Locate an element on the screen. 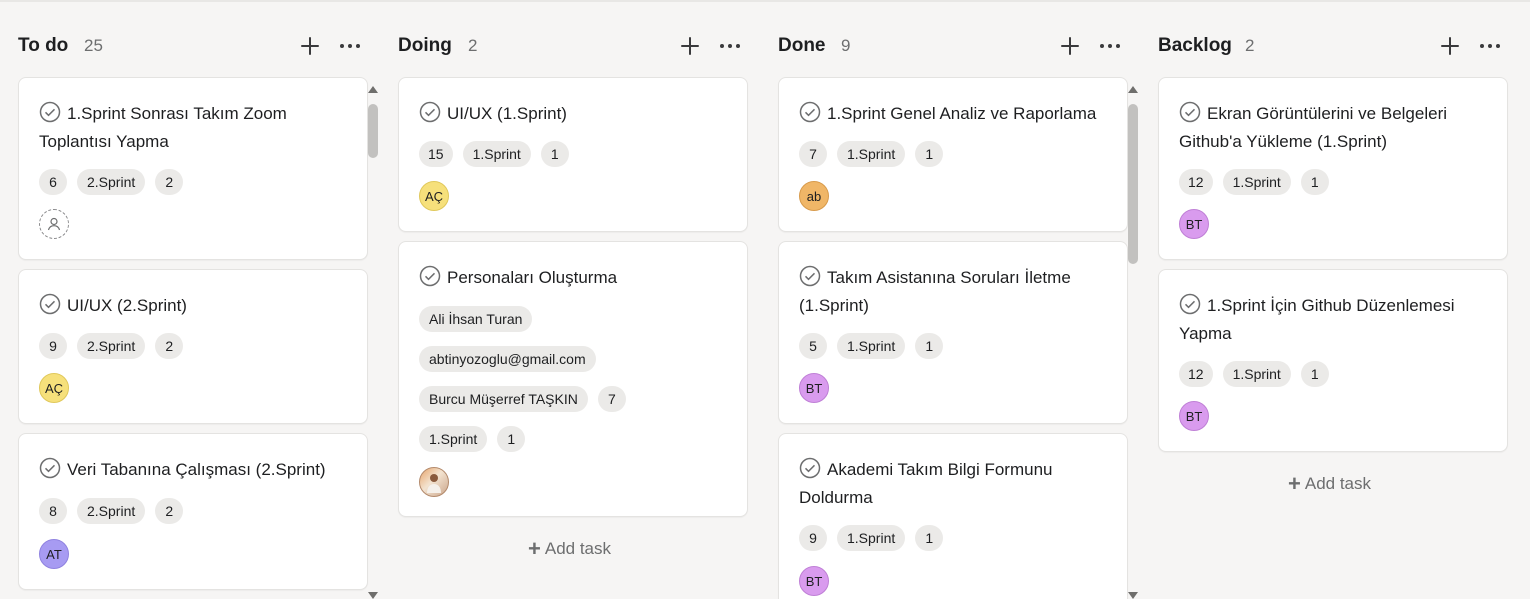  field-chip: 6 is located at coordinates (53, 182).